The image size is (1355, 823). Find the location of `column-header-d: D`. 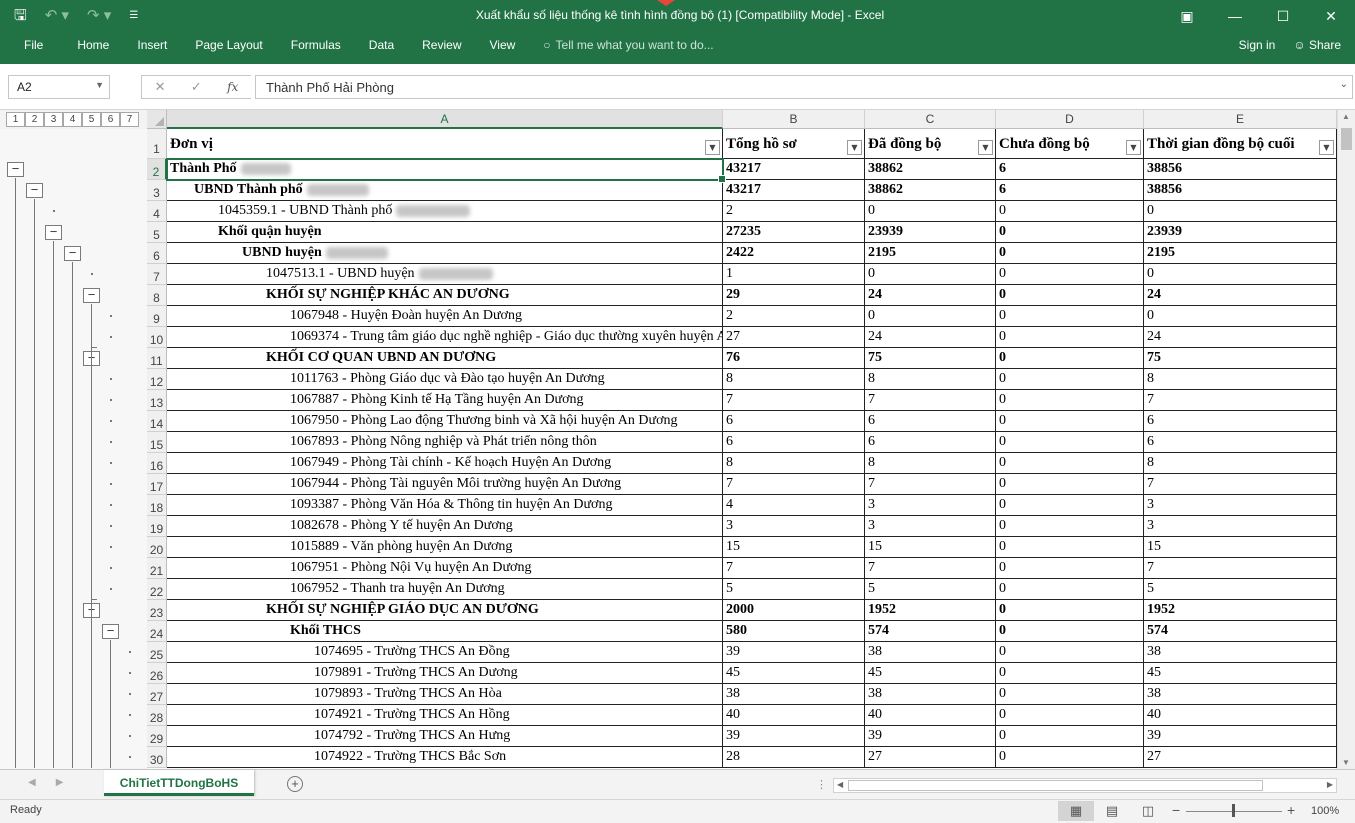

column-header-d: D is located at coordinates (1070, 119).